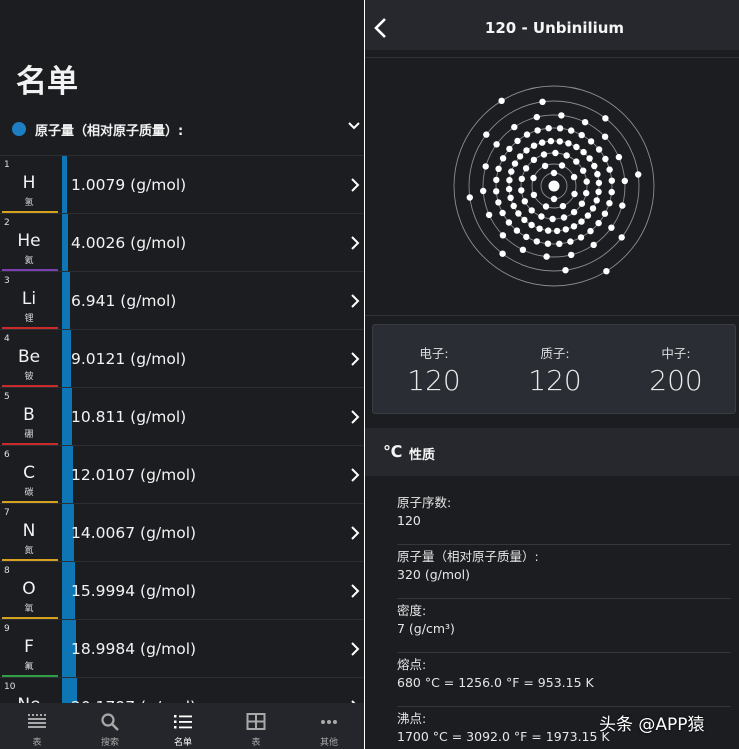 The width and height of the screenshot is (739, 749). I want to click on element-name-cn: 硼, so click(29, 435).